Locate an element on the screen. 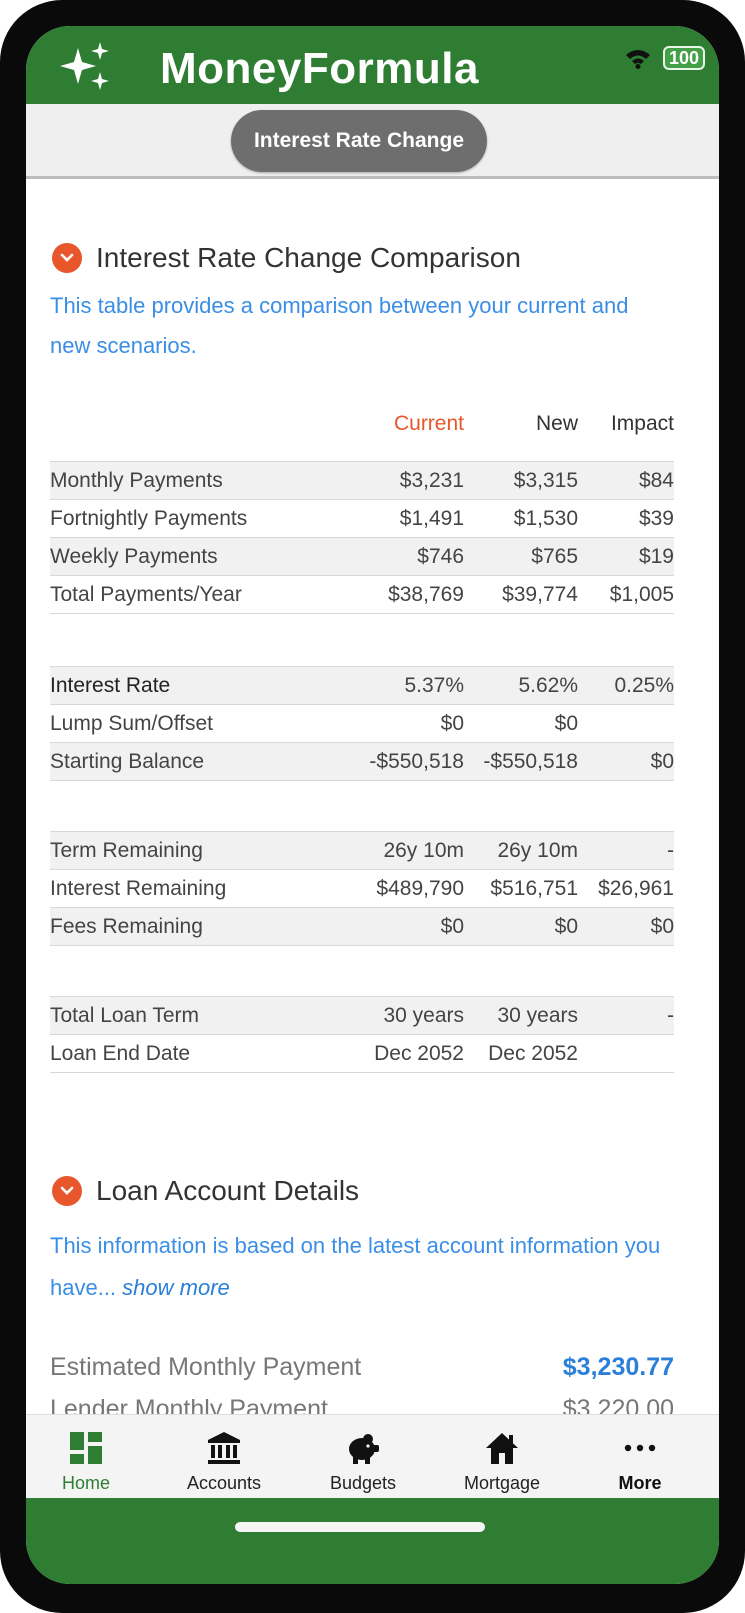  current-value: 26y 10m is located at coordinates (423, 850).